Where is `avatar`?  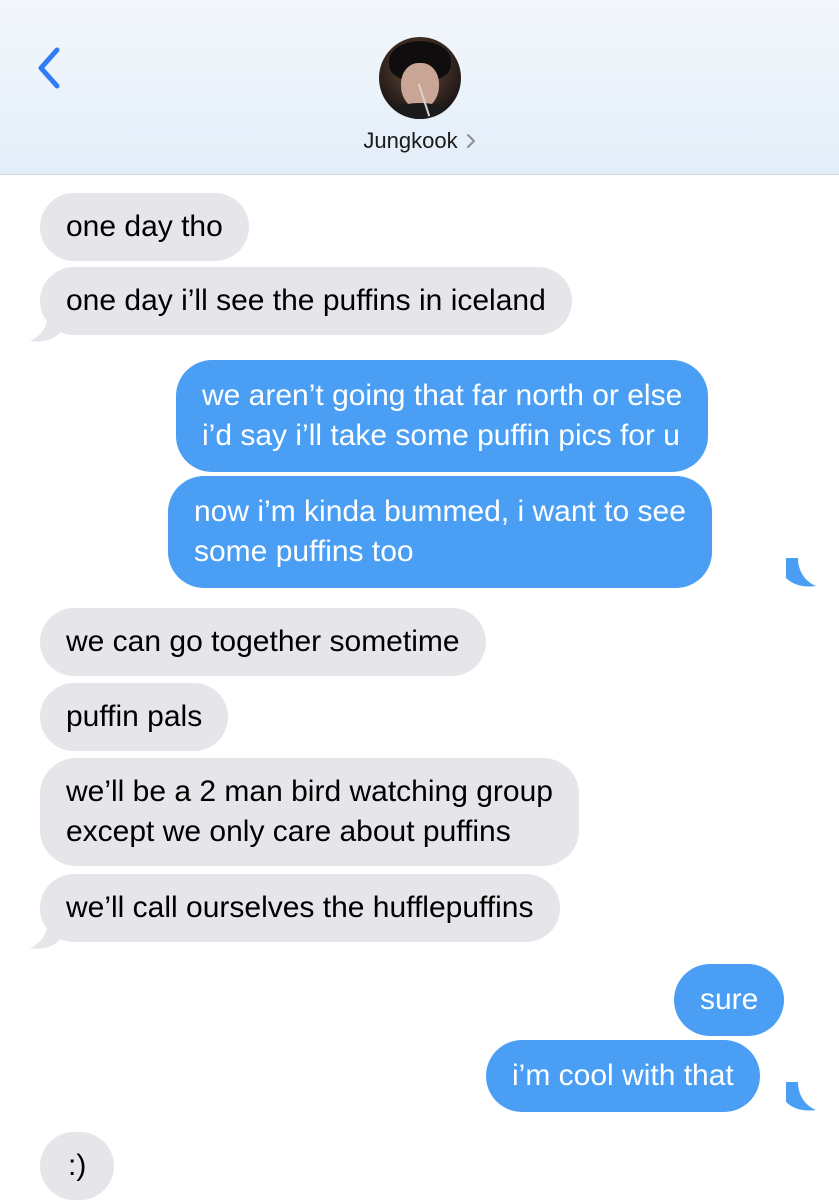 avatar is located at coordinates (420, 78).